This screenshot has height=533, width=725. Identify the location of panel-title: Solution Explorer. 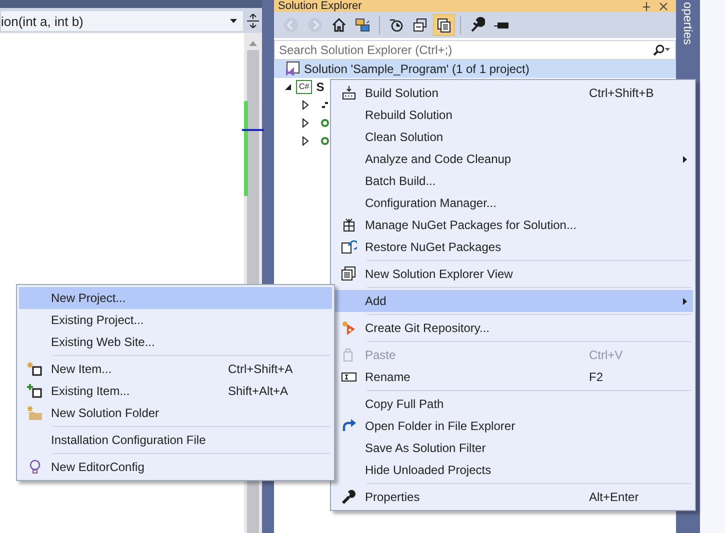
(320, 6).